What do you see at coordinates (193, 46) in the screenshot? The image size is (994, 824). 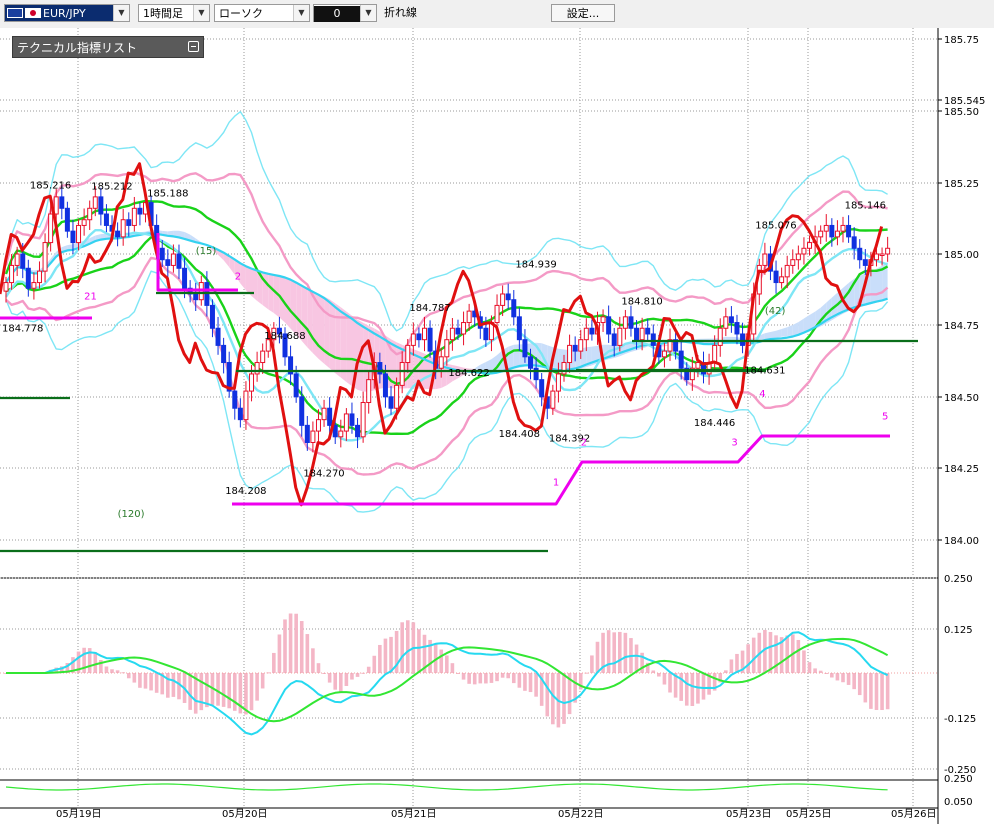 I see `collapse-icon` at bounding box center [193, 46].